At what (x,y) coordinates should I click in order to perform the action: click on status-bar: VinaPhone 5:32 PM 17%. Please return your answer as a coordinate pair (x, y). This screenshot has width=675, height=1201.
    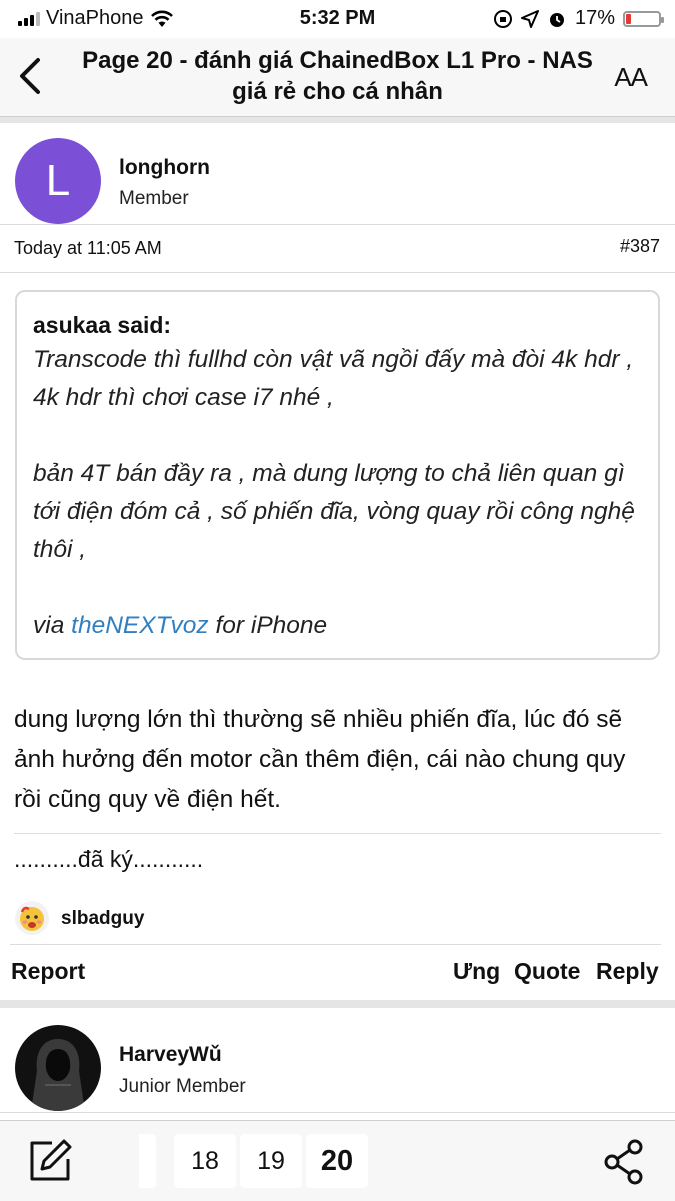
    Looking at the image, I should click on (337, 19).